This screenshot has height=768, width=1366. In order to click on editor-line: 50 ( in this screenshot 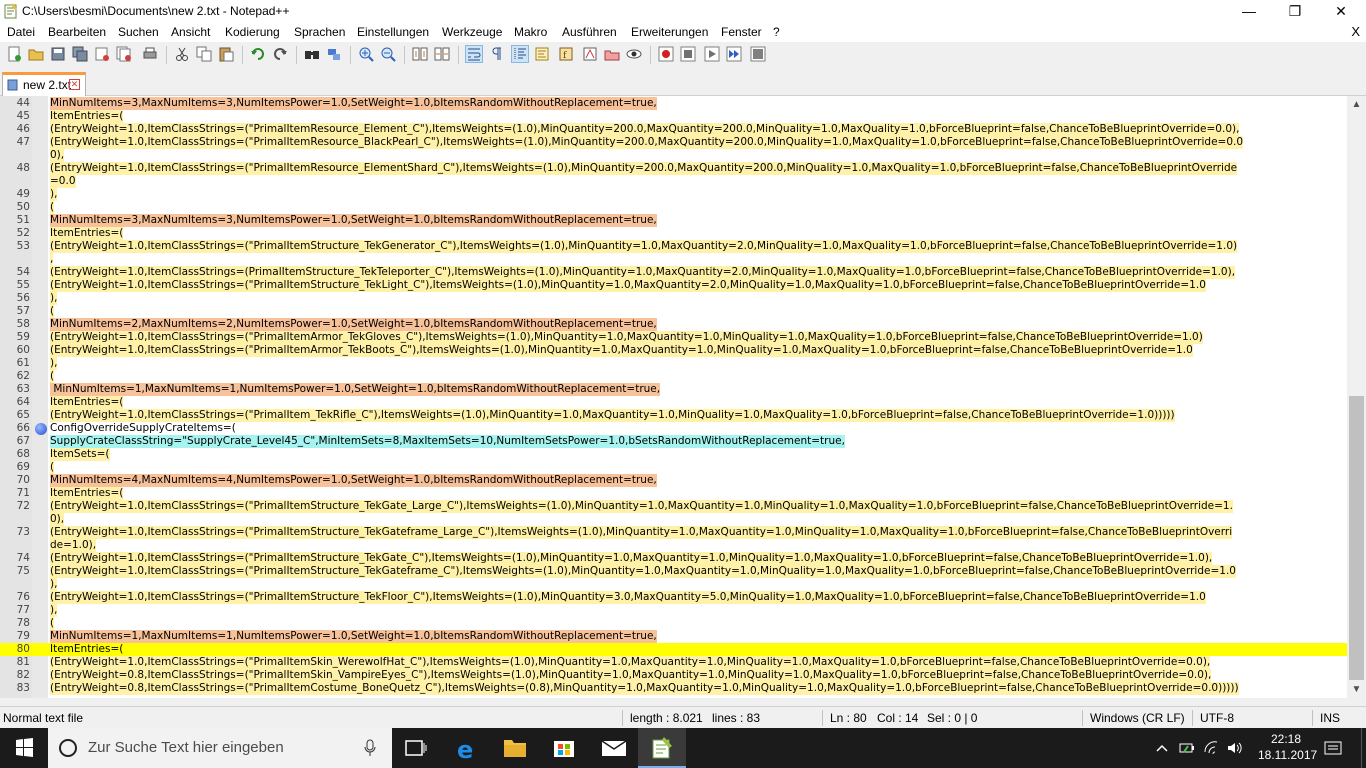, I will do `click(673, 207)`.